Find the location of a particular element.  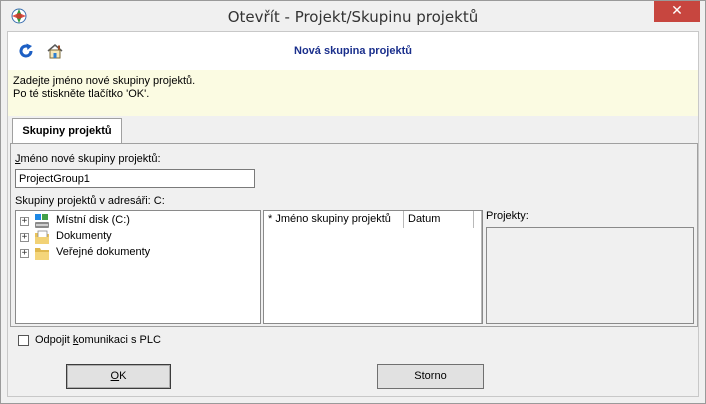

name-label-text: méno nové skupiny projektů: is located at coordinates (90, 159).